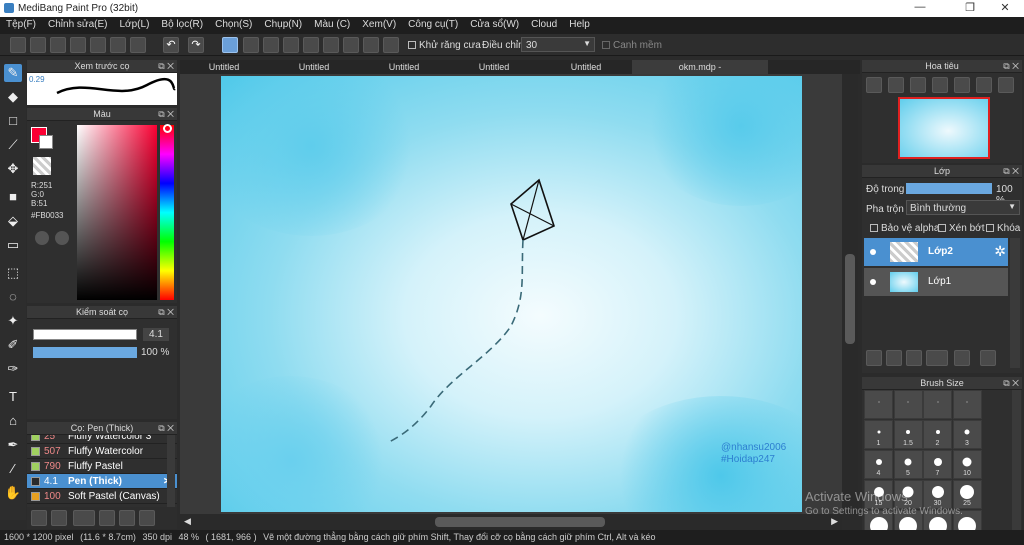 The height and width of the screenshot is (545, 1024). What do you see at coordinates (283, 23) in the screenshot?
I see `menu-snap: Chụp(N)` at bounding box center [283, 23].